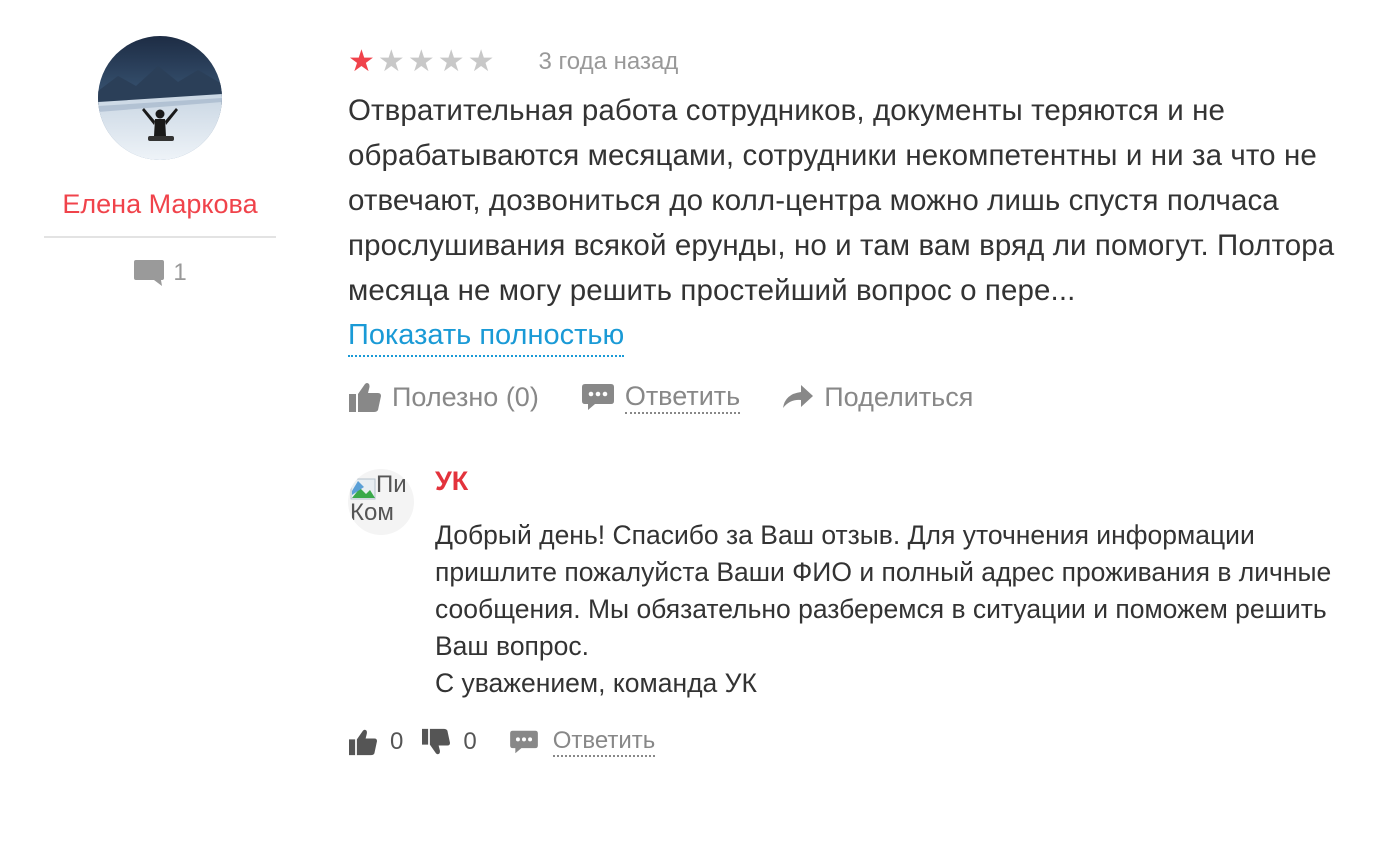 Image resolution: width=1400 pixels, height=856 pixels. I want to click on company-avatar: Пи Ком, so click(381, 502).